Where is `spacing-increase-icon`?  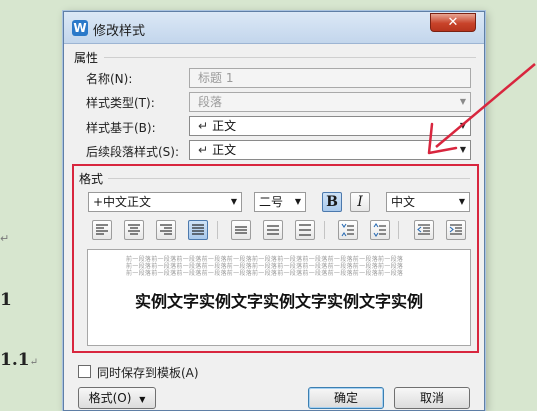
spacing-increase-icon is located at coordinates (379, 230).